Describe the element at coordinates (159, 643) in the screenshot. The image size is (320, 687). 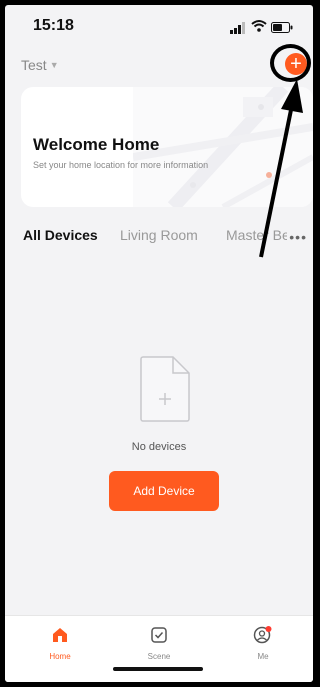
I see `nav-scene: Scene` at that location.